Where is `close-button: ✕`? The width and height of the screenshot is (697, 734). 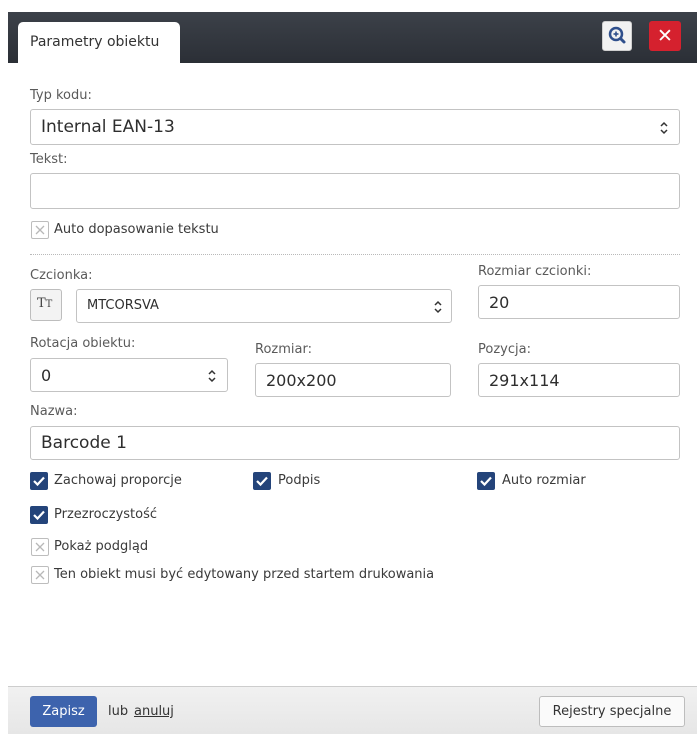 close-button: ✕ is located at coordinates (665, 36).